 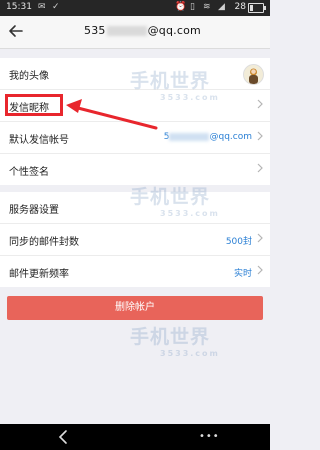 I want to click on annotation-arrow-icon, so click(x=112, y=114).